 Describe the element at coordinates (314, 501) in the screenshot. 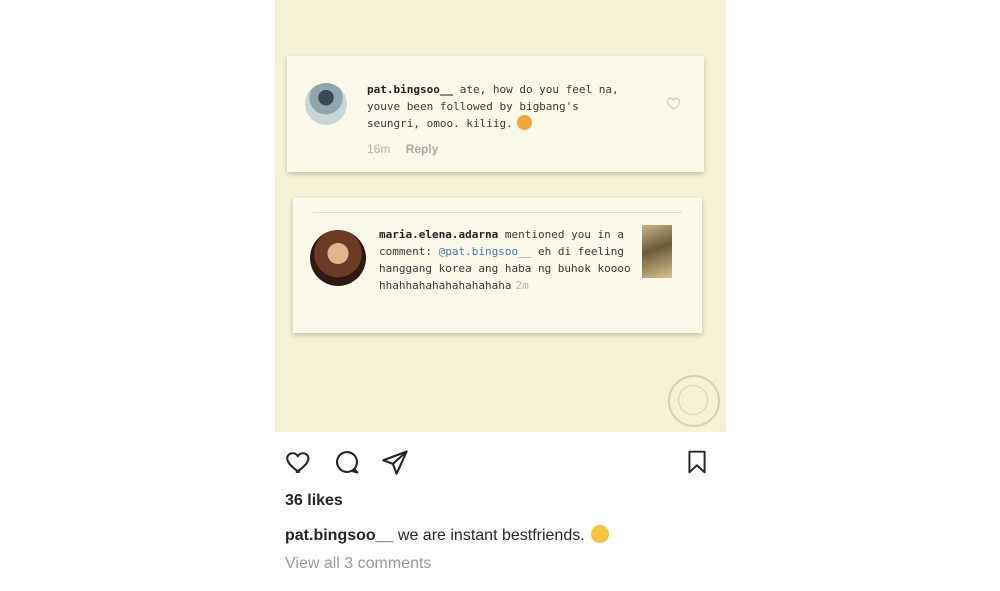

I see `likes-count: 36 likes` at that location.